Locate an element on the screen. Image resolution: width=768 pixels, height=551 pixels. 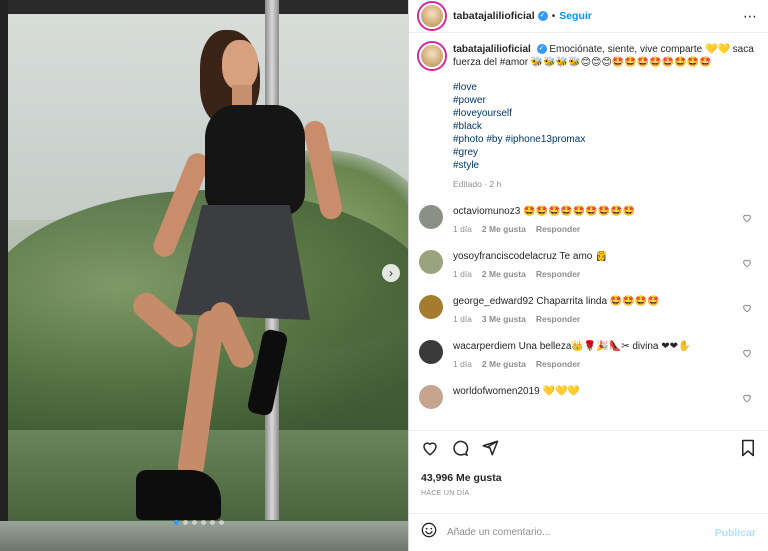
add-comment-bar: Publicar is located at coordinates (588, 532).